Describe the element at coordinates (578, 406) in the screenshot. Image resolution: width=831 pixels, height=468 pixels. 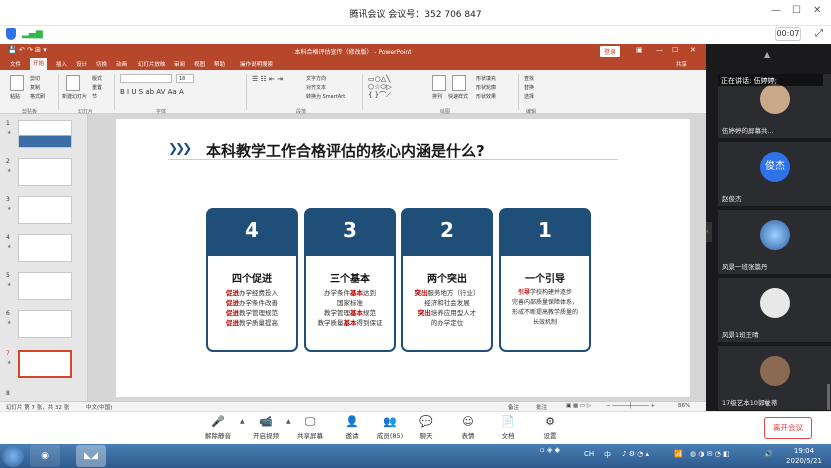
I see `view-mode-icons: ▣ ▦ ▭ ▷` at that location.